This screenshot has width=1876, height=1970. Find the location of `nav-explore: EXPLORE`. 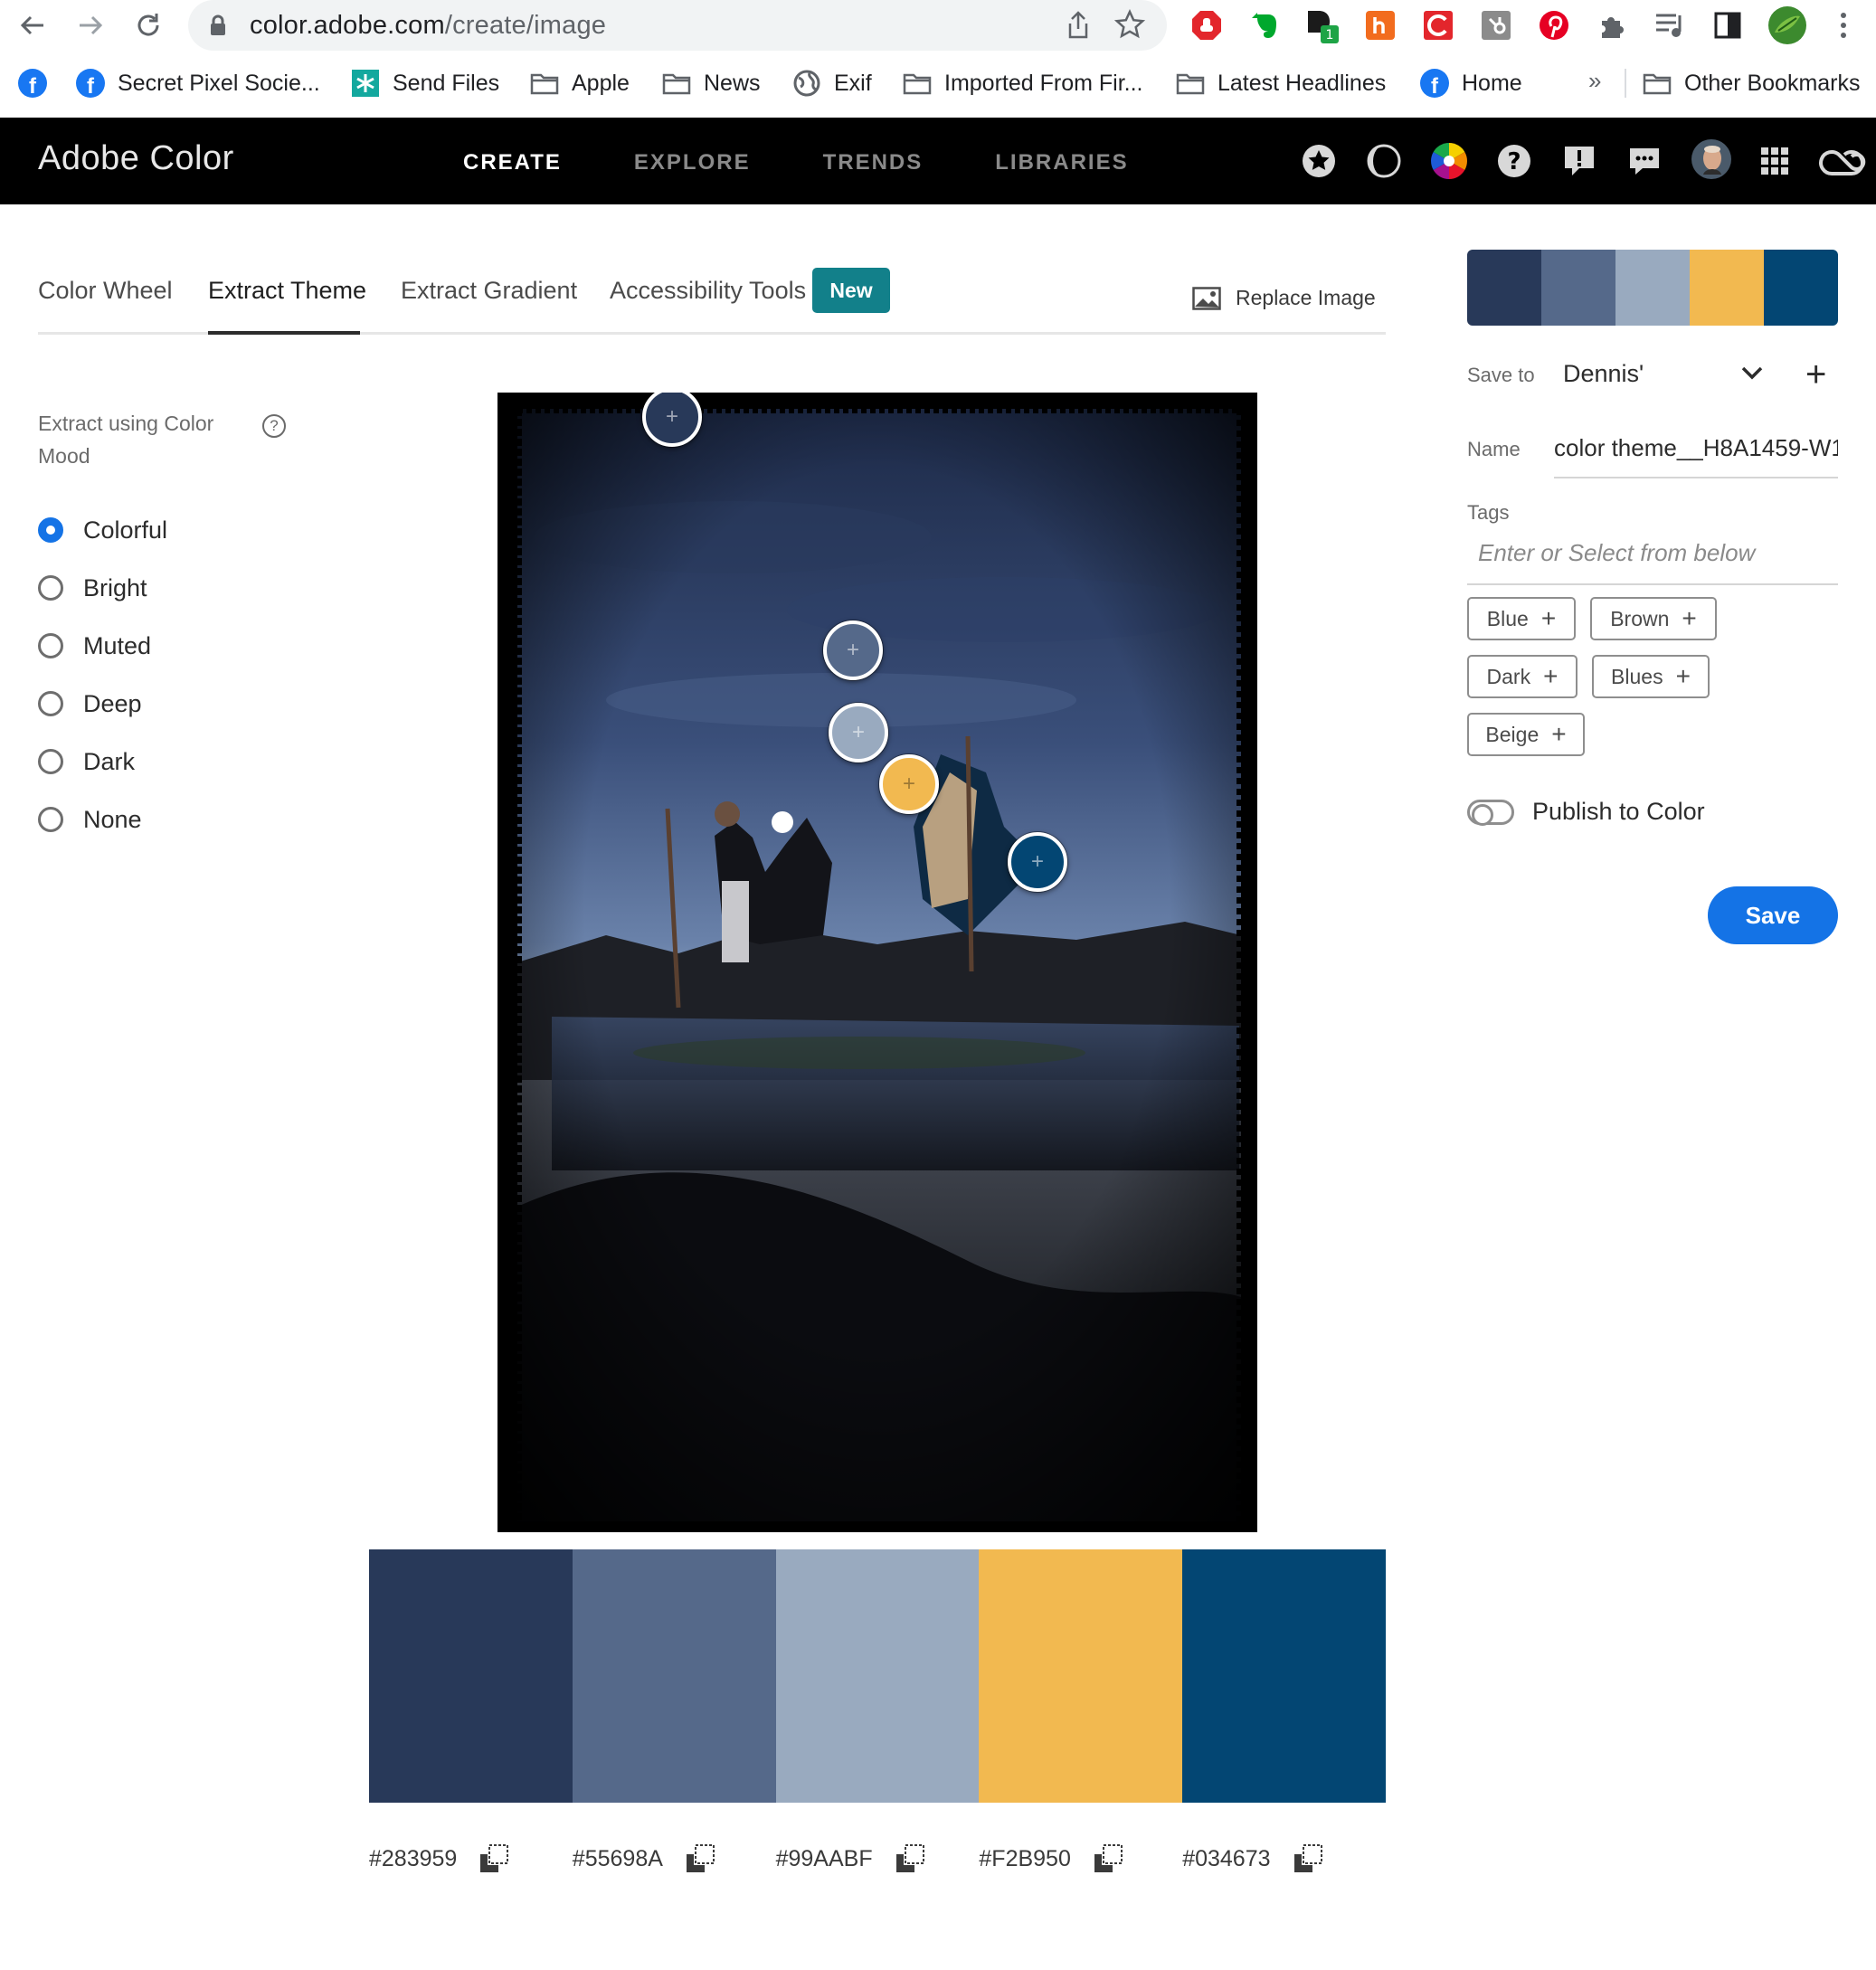

nav-explore: EXPLORE is located at coordinates (692, 162).